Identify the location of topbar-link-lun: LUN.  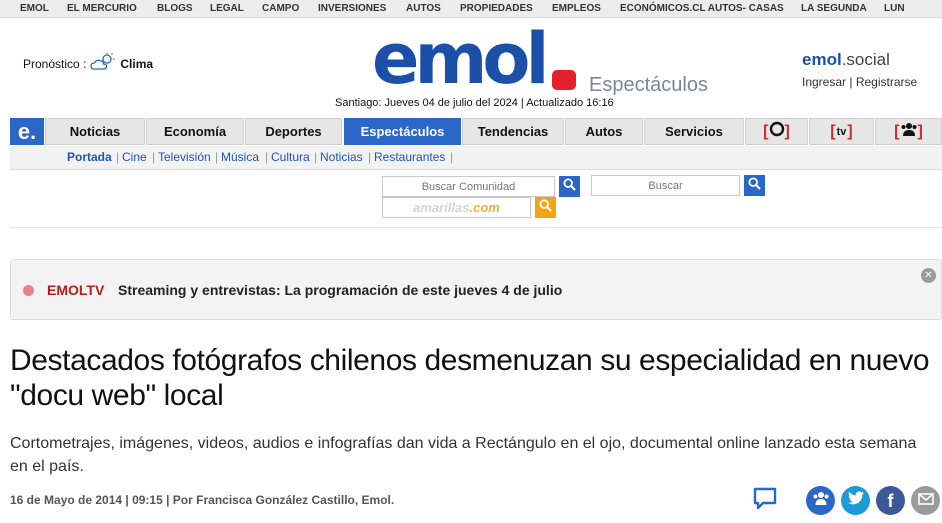
(894, 8).